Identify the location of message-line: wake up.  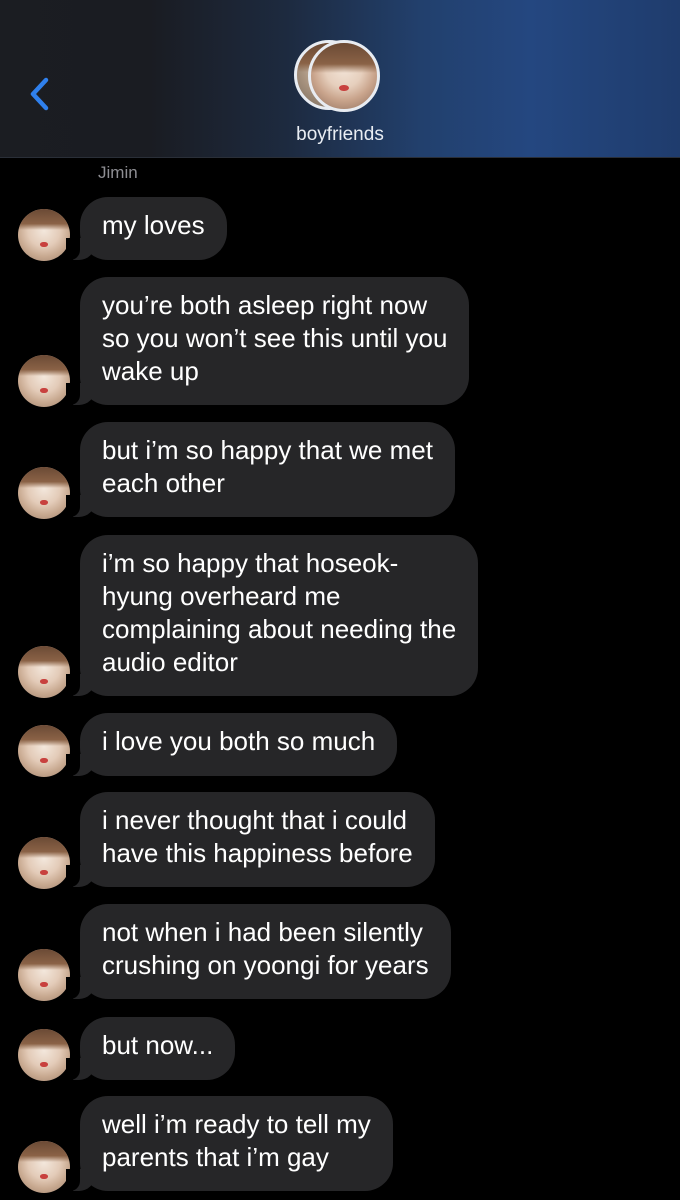
(150, 371).